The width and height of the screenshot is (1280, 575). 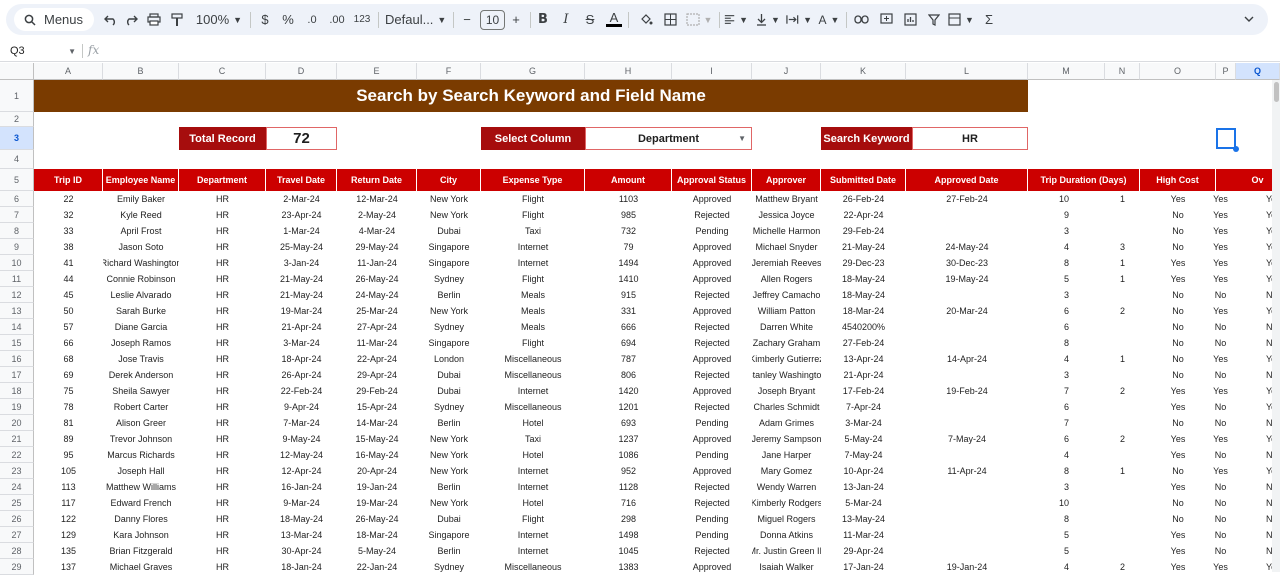 What do you see at coordinates (786, 455) in the screenshot?
I see `table-cell: Jane Harper` at bounding box center [786, 455].